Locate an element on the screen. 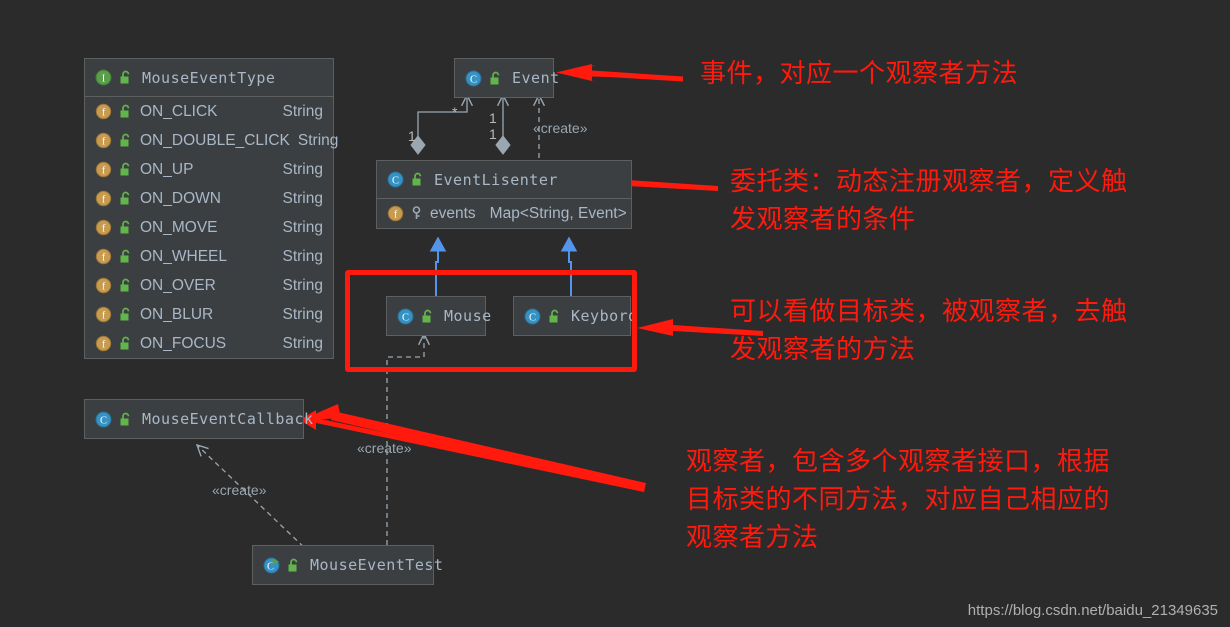 This screenshot has width=1230, height=627. class-header-mouse-event-callback: C MouseEventCallback is located at coordinates (199, 419).